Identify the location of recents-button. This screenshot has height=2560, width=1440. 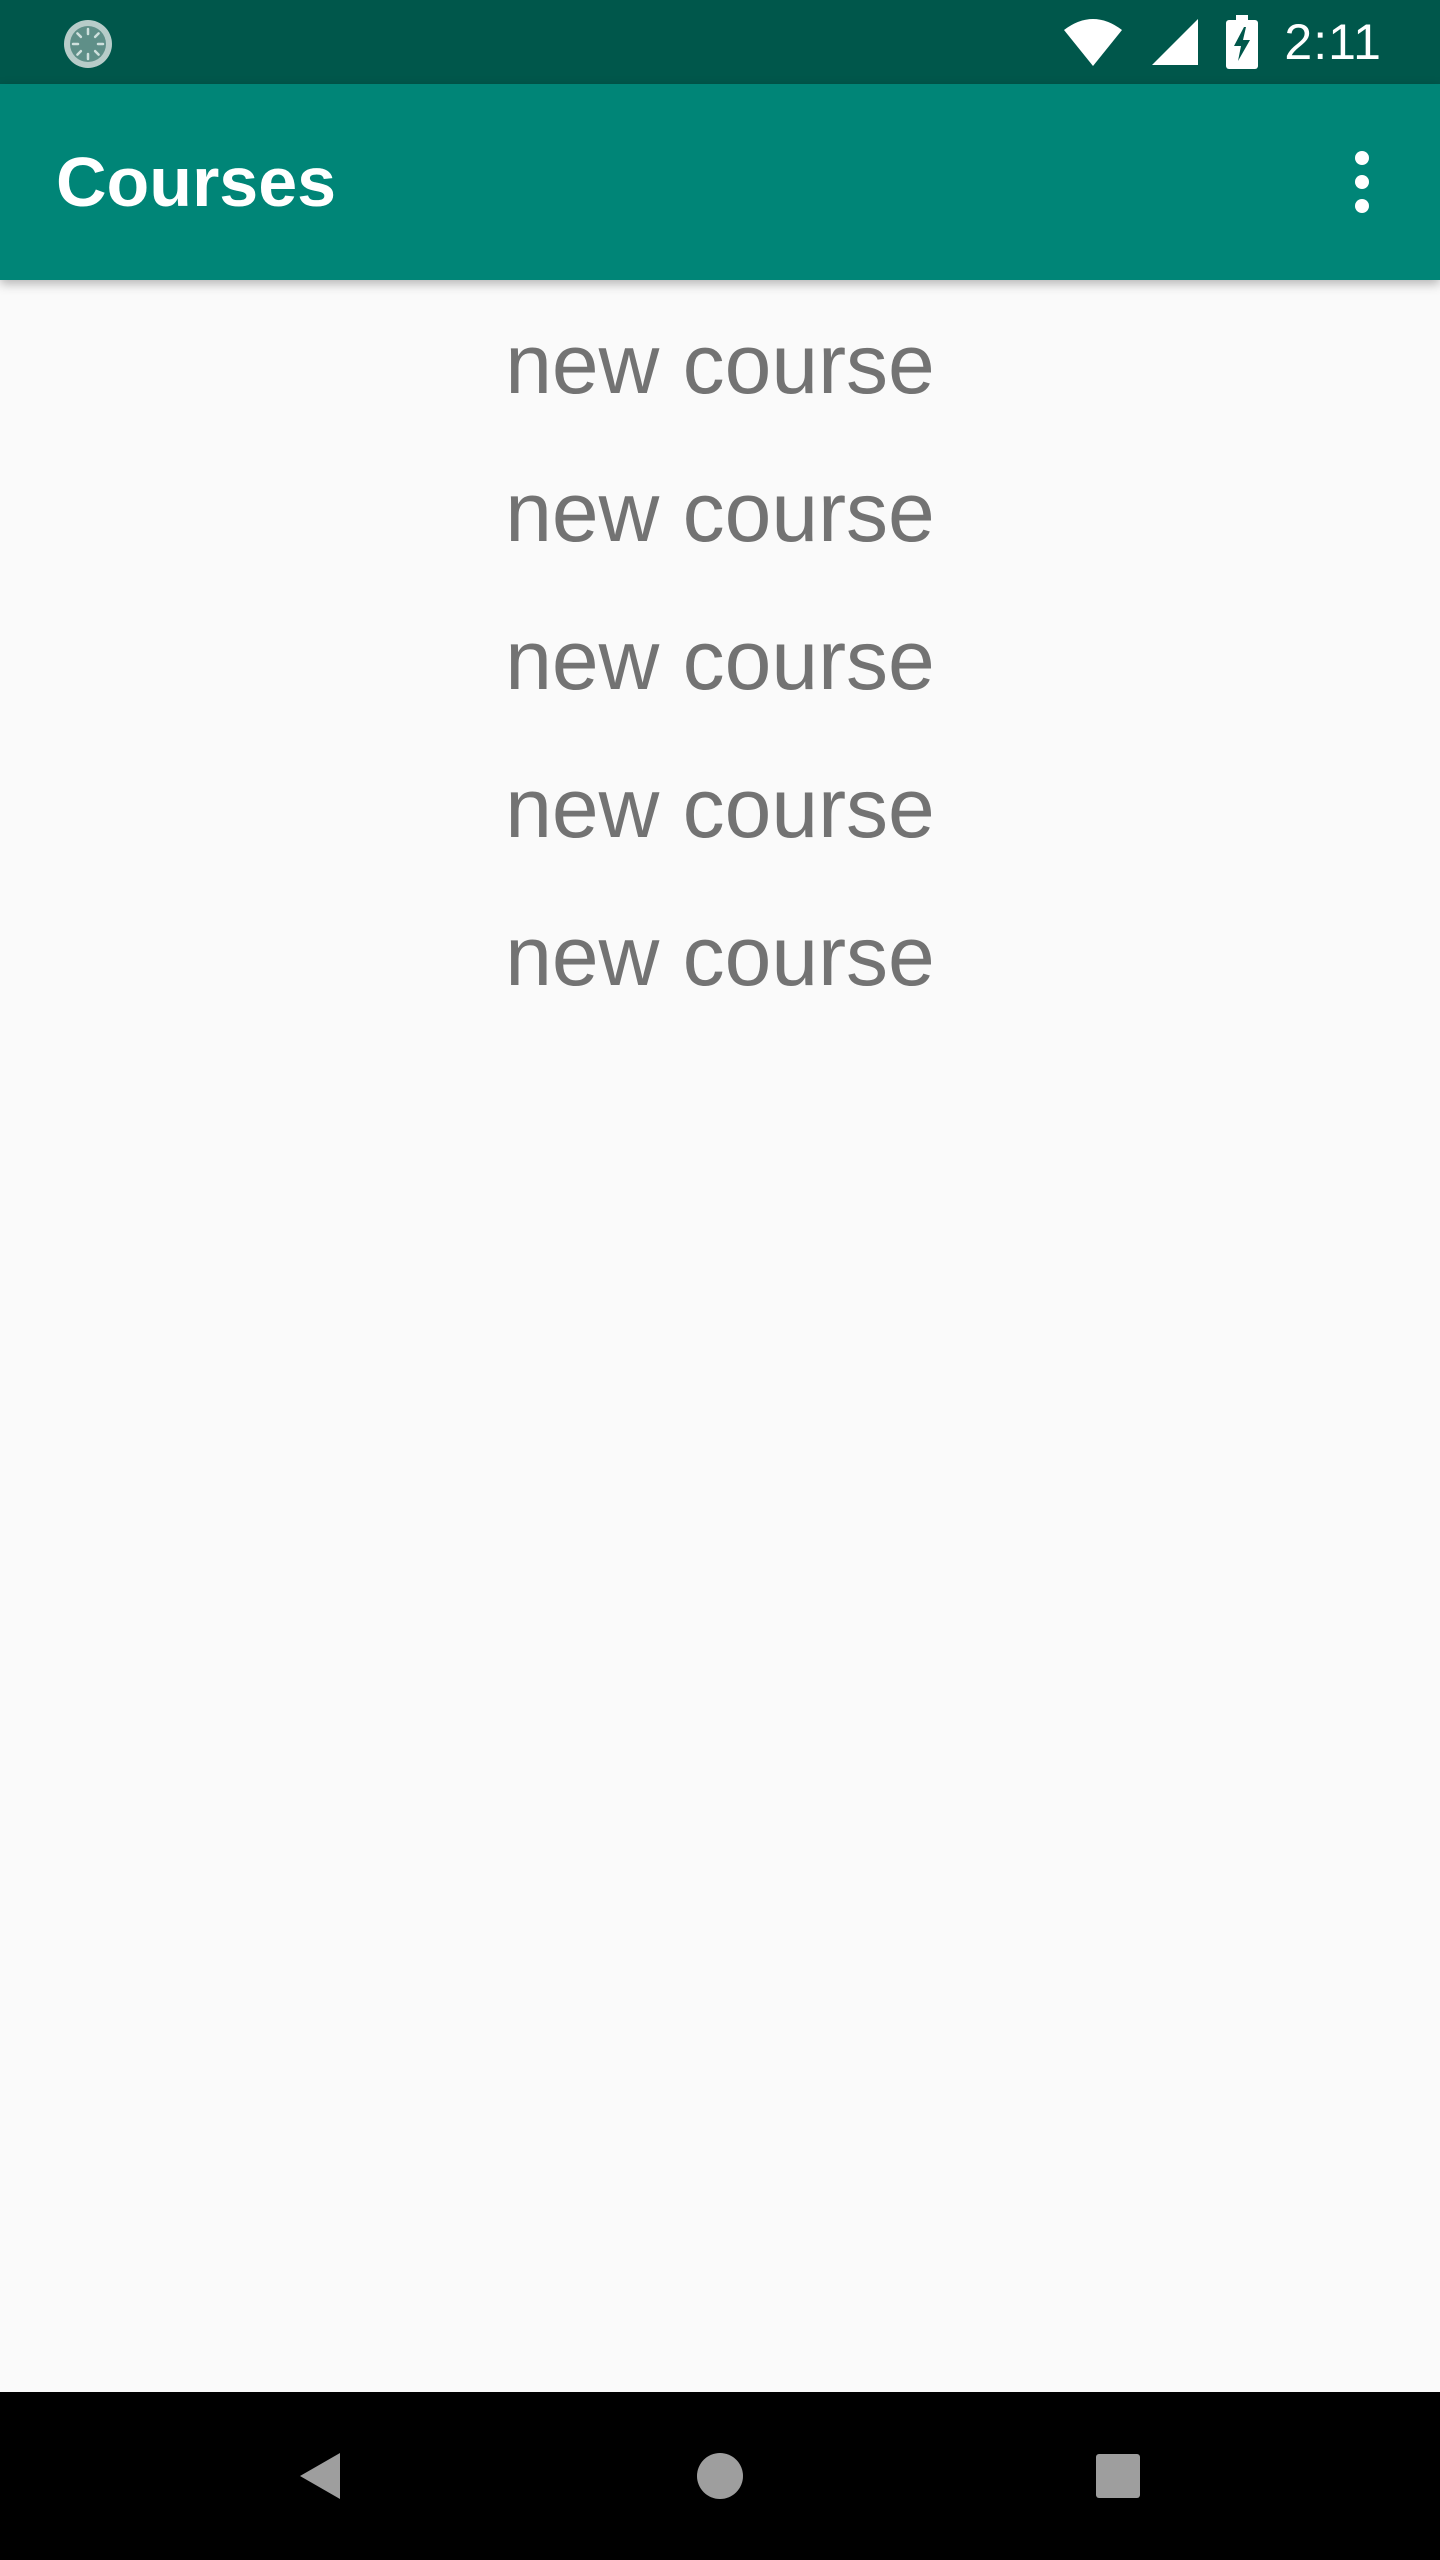
(1118, 2476).